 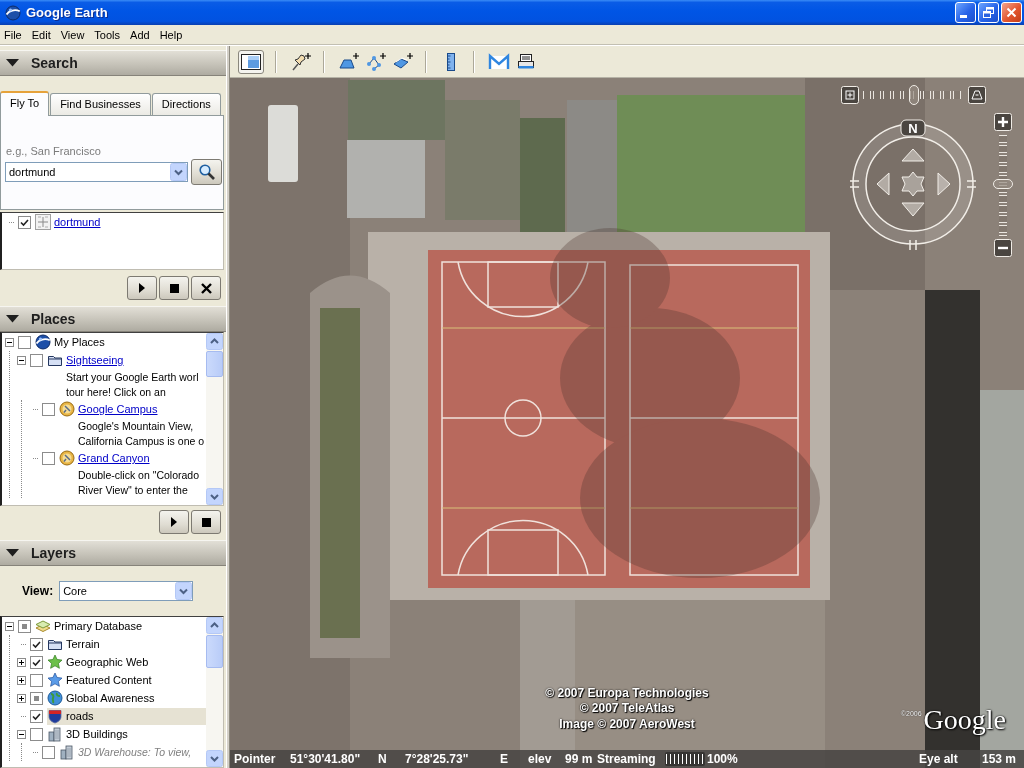 I want to click on plus-icon, so click(x=1003, y=122).